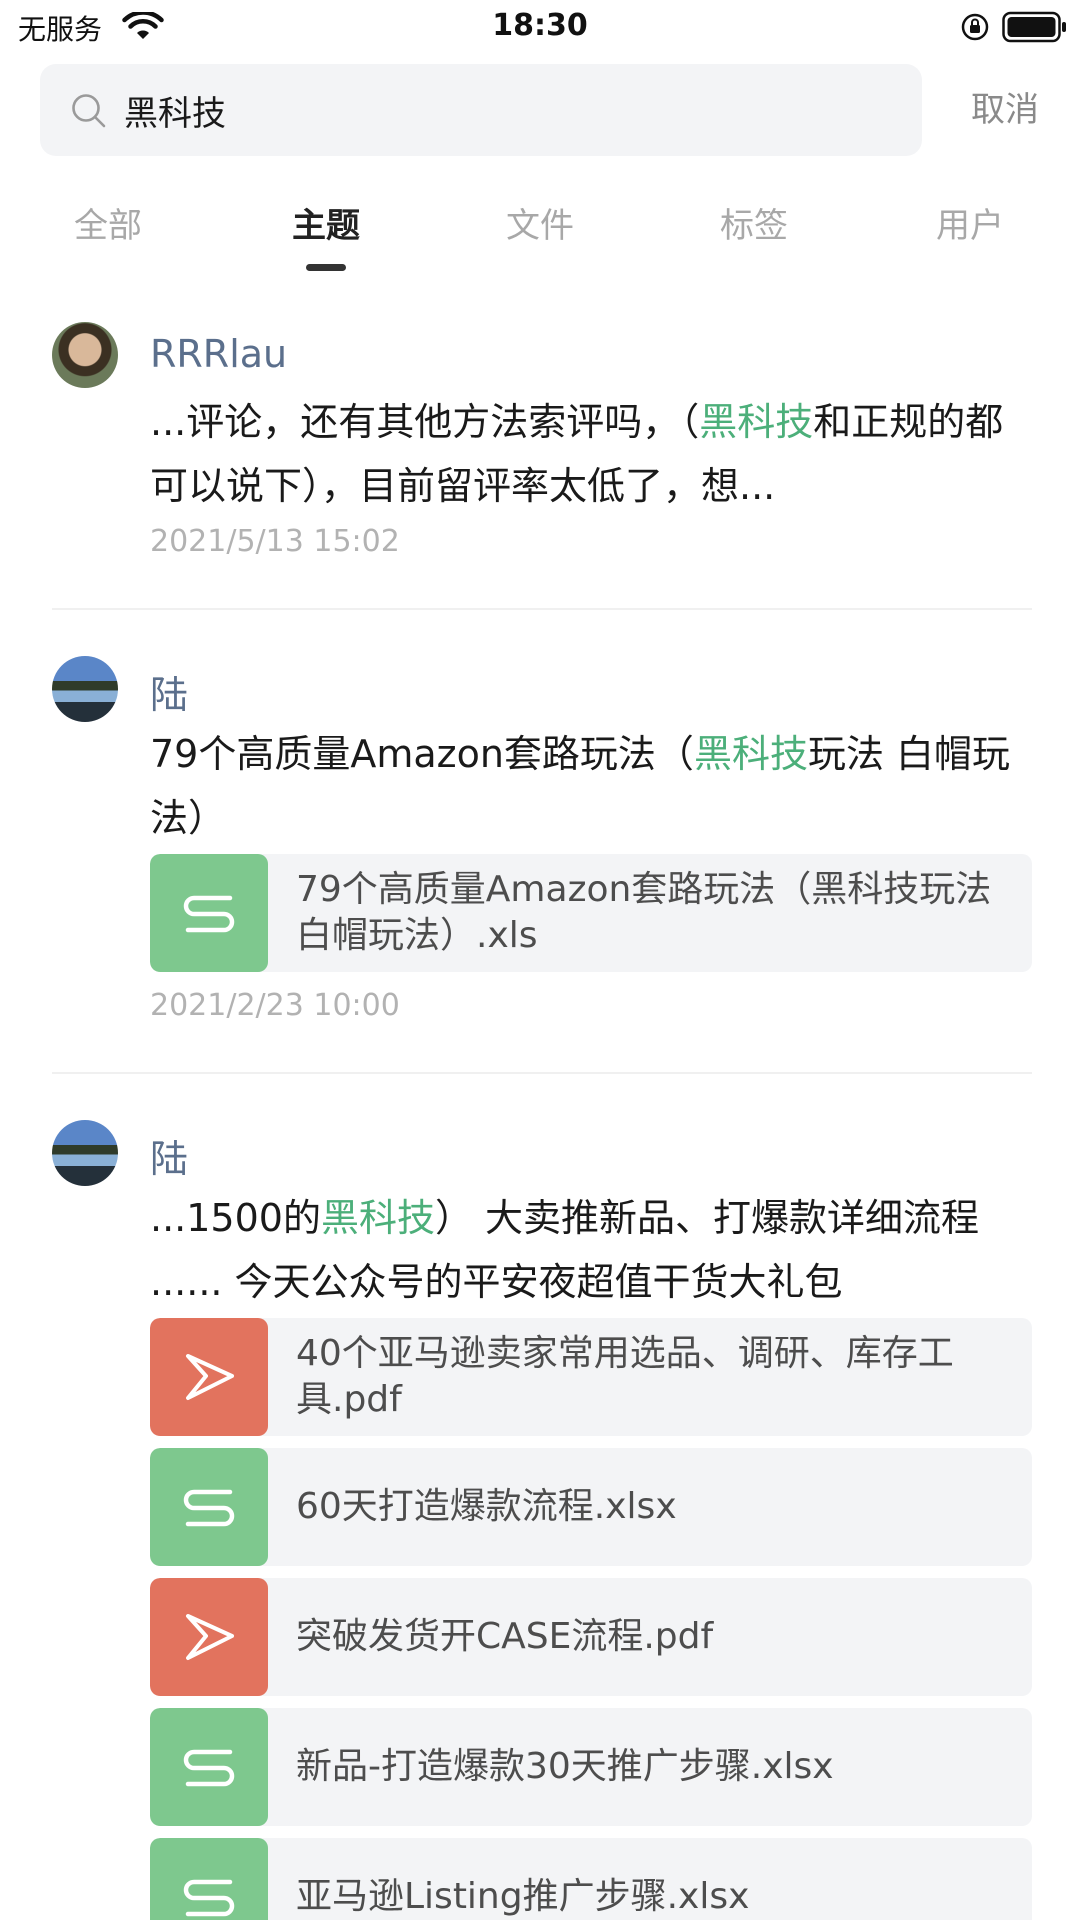 This screenshot has width=1080, height=1920. I want to click on tab-tags: 标签, so click(754, 226).